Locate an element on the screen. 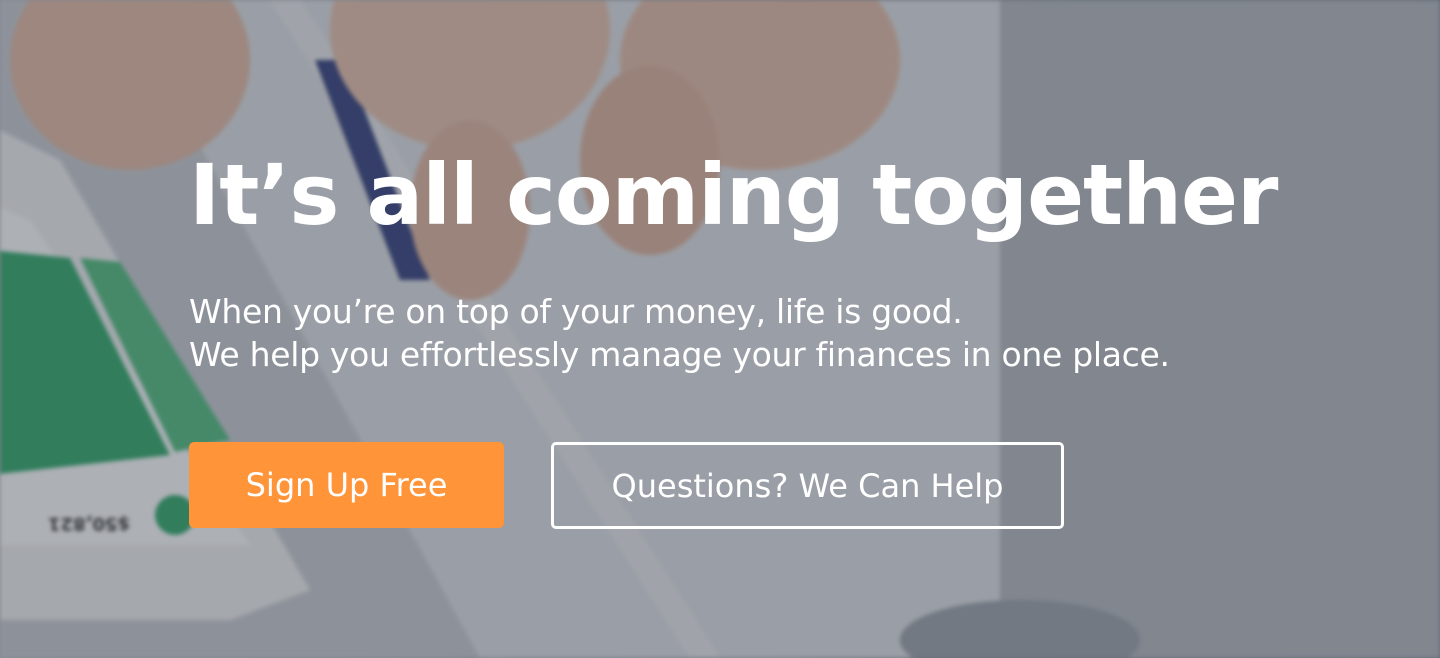 The width and height of the screenshot is (1440, 658). questions-help-button: Questions? We Can Help is located at coordinates (807, 485).